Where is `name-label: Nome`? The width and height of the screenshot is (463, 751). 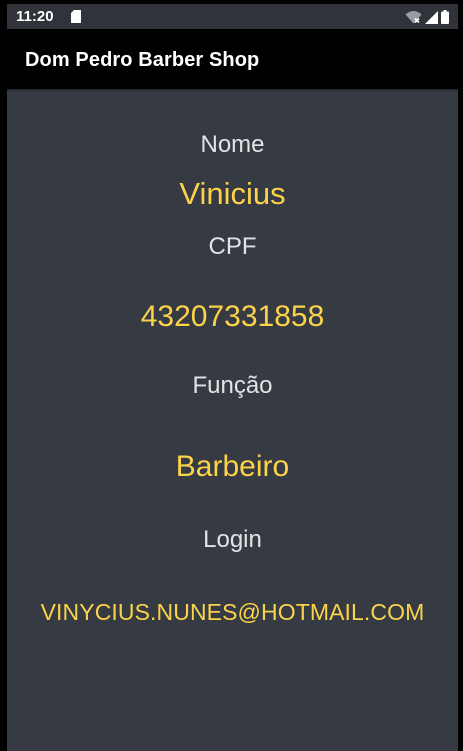 name-label: Nome is located at coordinates (232, 144).